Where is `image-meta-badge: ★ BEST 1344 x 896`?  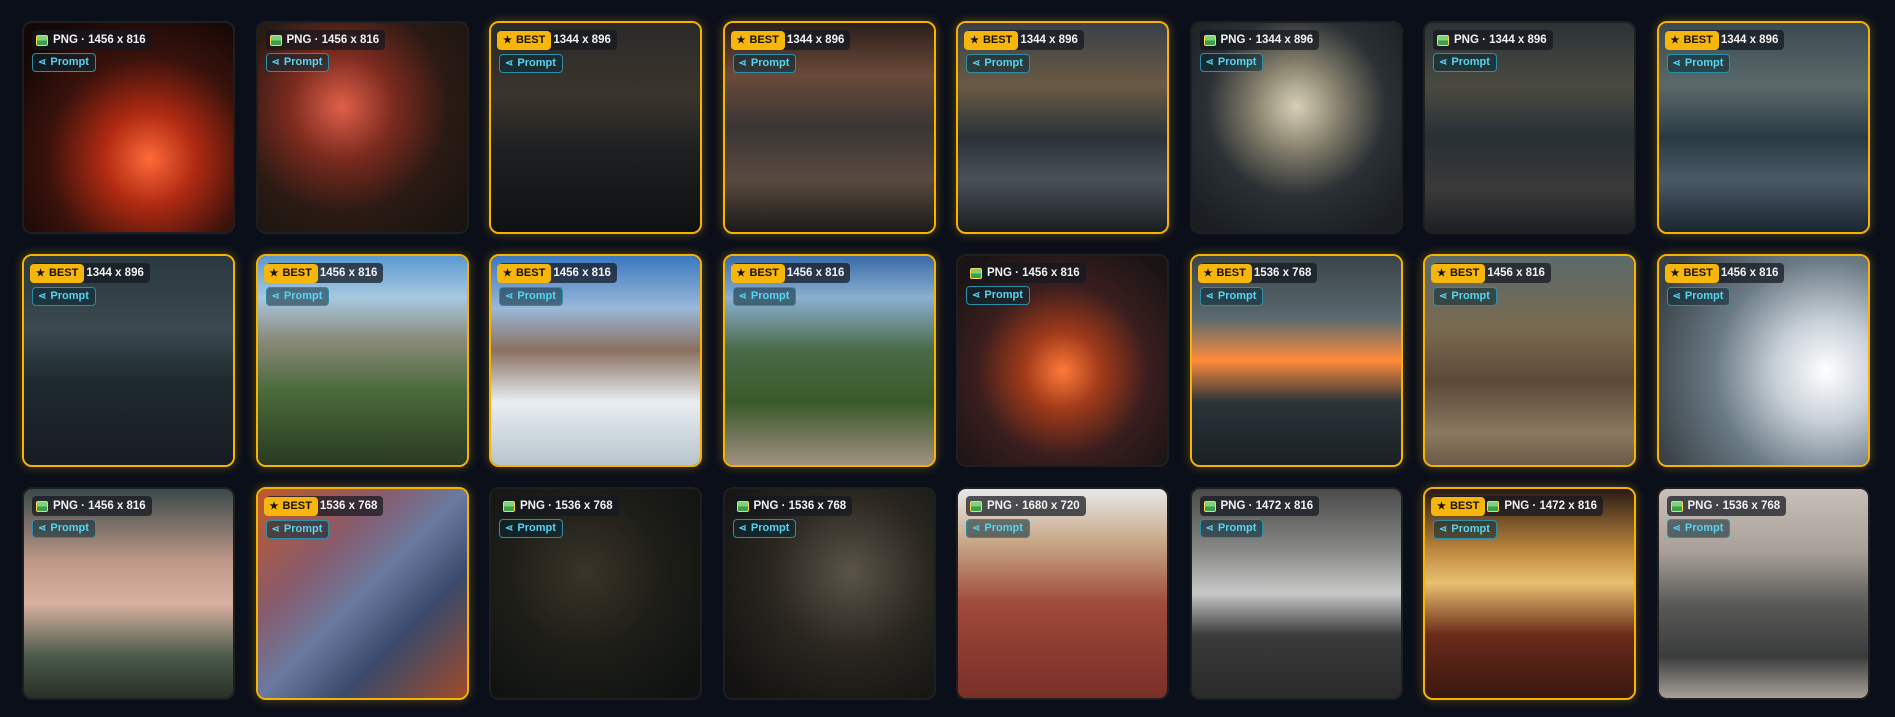
image-meta-badge: ★ BEST 1344 x 896 is located at coordinates (557, 40).